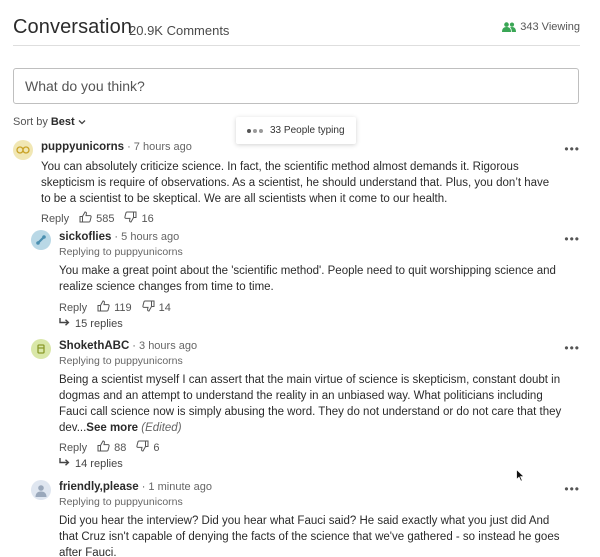 Image resolution: width=600 pixels, height=557 pixels. What do you see at coordinates (105, 218) in the screenshot?
I see `like-count: 585` at bounding box center [105, 218].